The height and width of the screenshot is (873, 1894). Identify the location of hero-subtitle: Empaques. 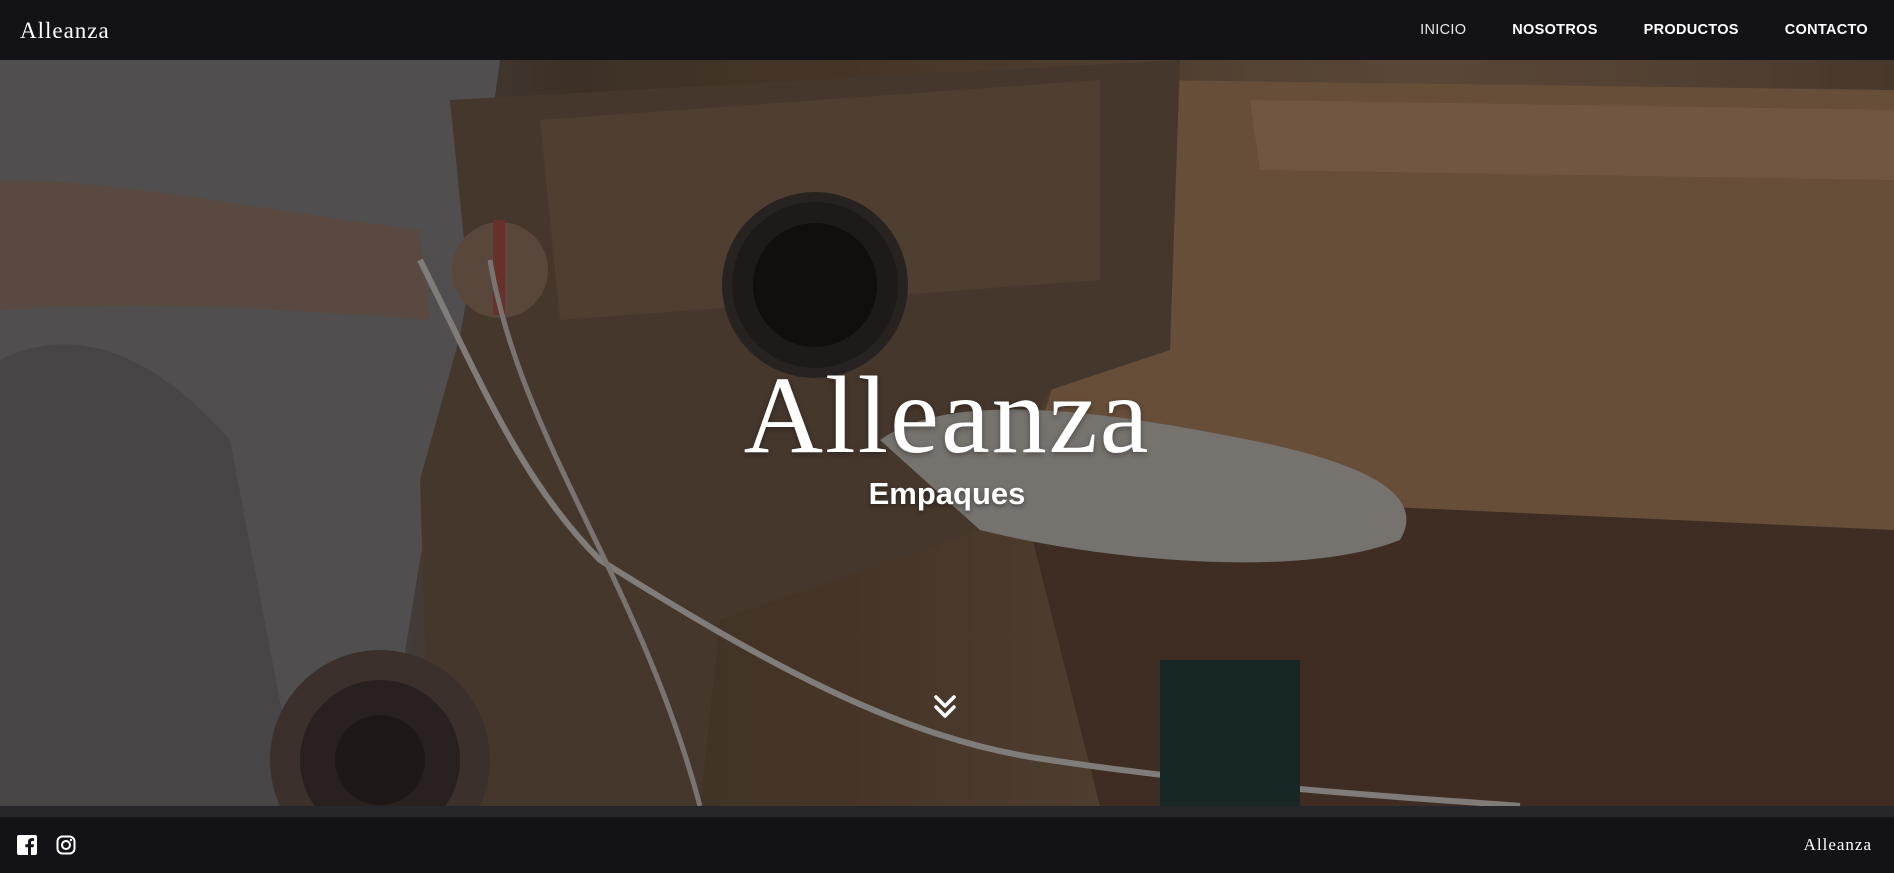
(947, 493).